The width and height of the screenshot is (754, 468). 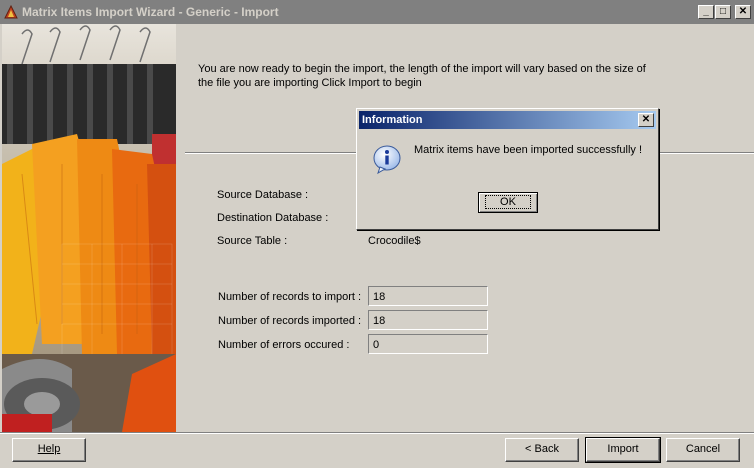 I want to click on source-table-label: Source Table :, so click(x=252, y=241).